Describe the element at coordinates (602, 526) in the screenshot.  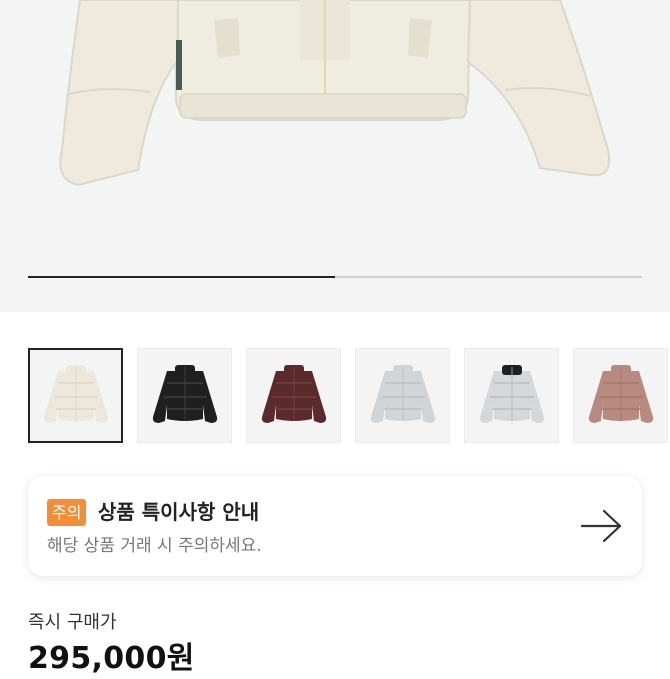
I see `arrow-right-icon` at that location.